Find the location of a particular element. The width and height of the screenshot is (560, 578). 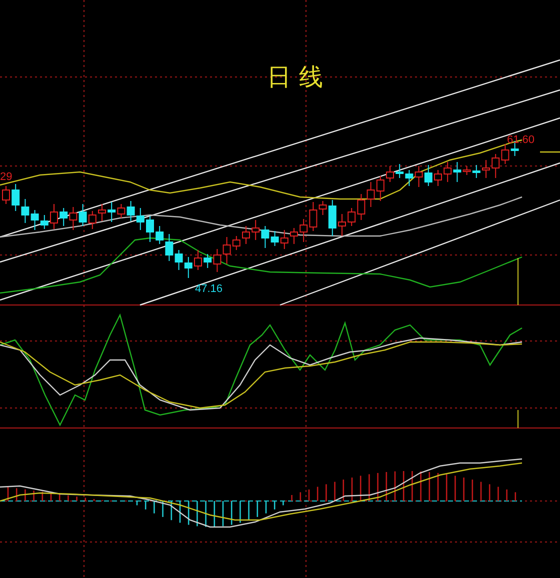

price-label: 47.16 is located at coordinates (209, 289).